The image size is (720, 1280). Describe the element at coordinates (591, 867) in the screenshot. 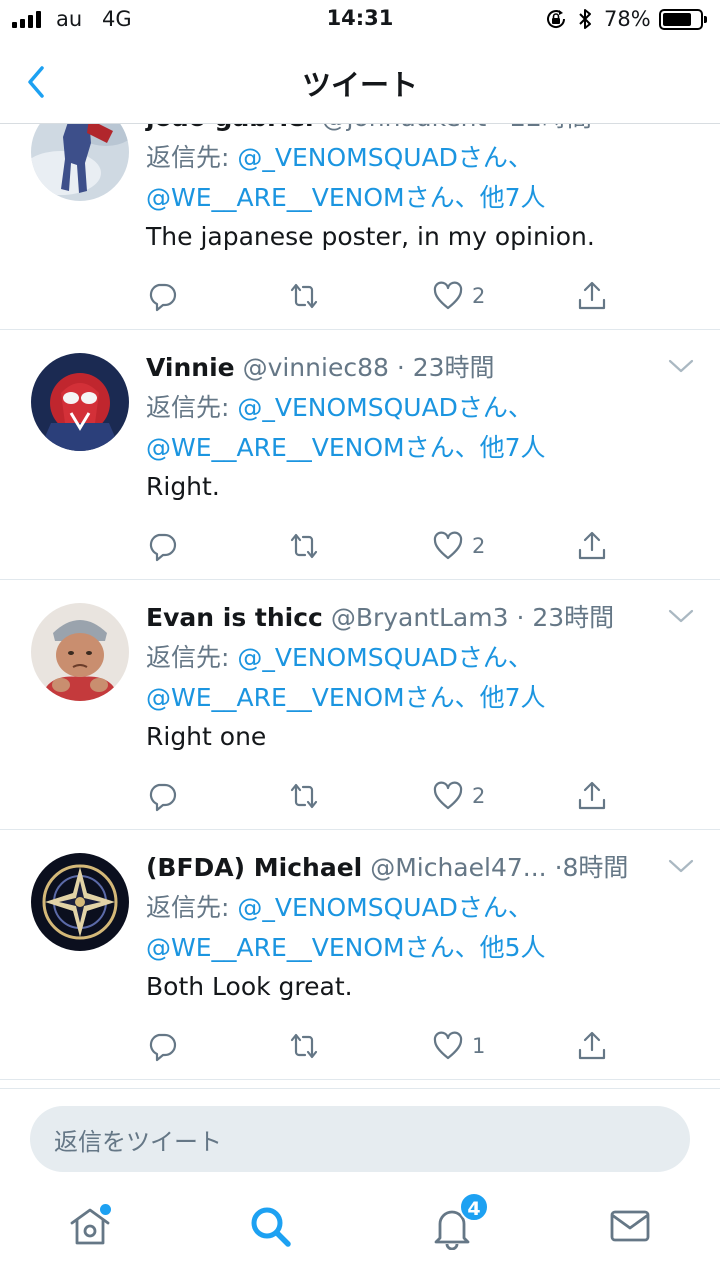

I see `tweet-time: ·8時間` at that location.